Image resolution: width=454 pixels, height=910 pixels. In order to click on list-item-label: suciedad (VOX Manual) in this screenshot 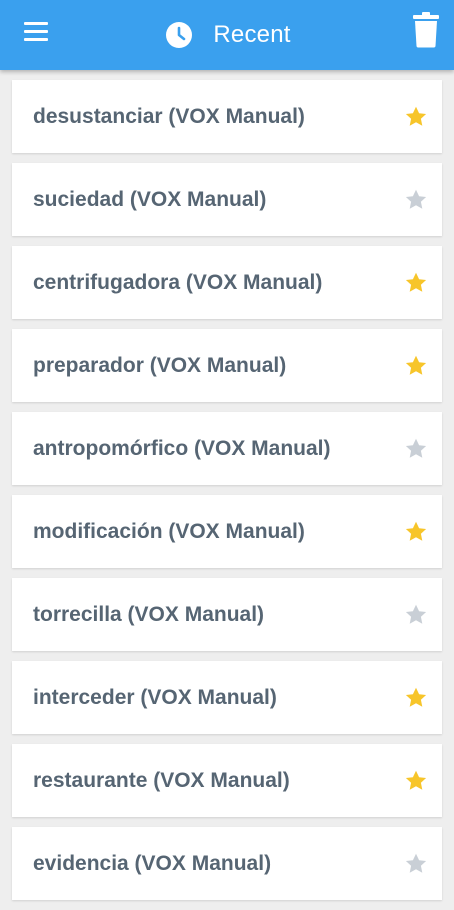, I will do `click(150, 199)`.